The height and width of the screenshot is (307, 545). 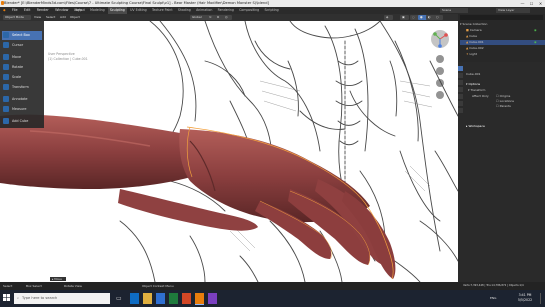 I want to click on mail-app-icon, so click(x=160, y=298).